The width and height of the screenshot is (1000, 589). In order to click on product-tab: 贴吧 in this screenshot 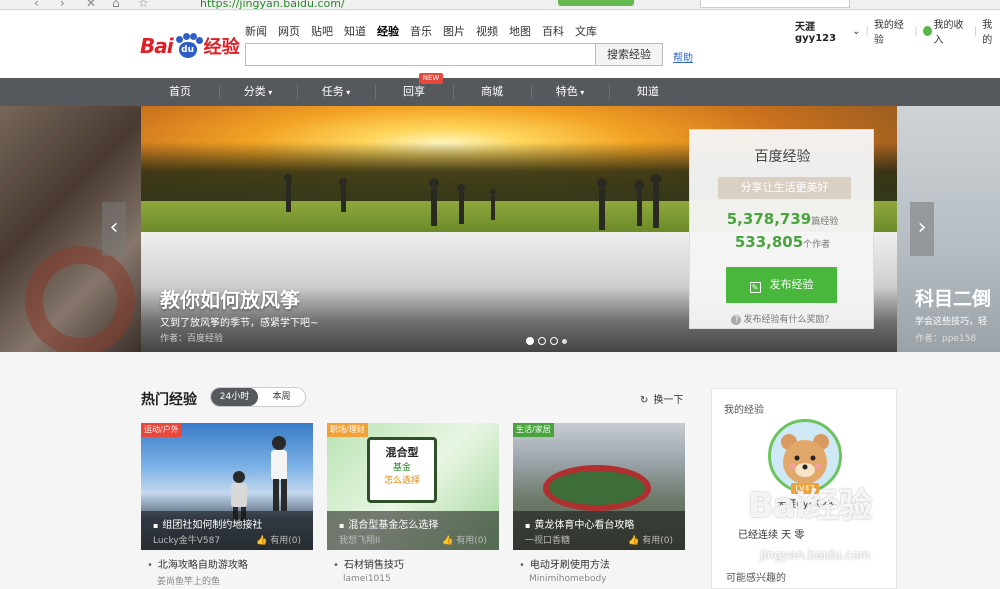, I will do `click(322, 31)`.